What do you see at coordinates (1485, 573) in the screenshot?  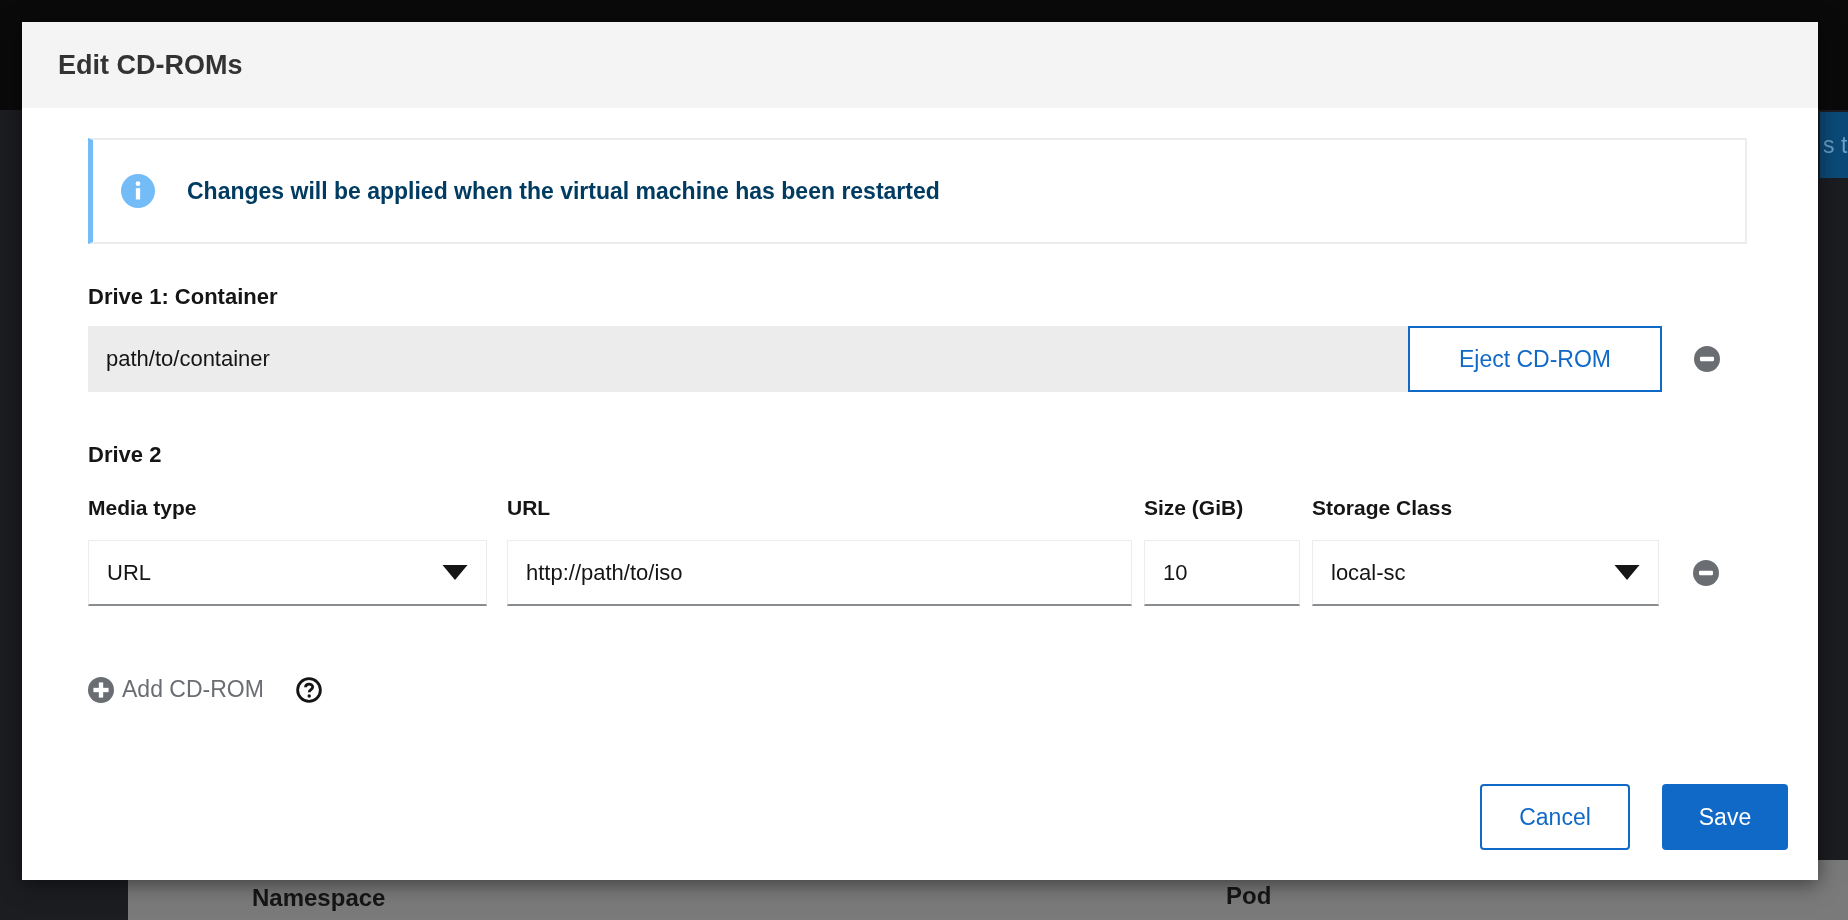 I see `select-field: local-sc` at bounding box center [1485, 573].